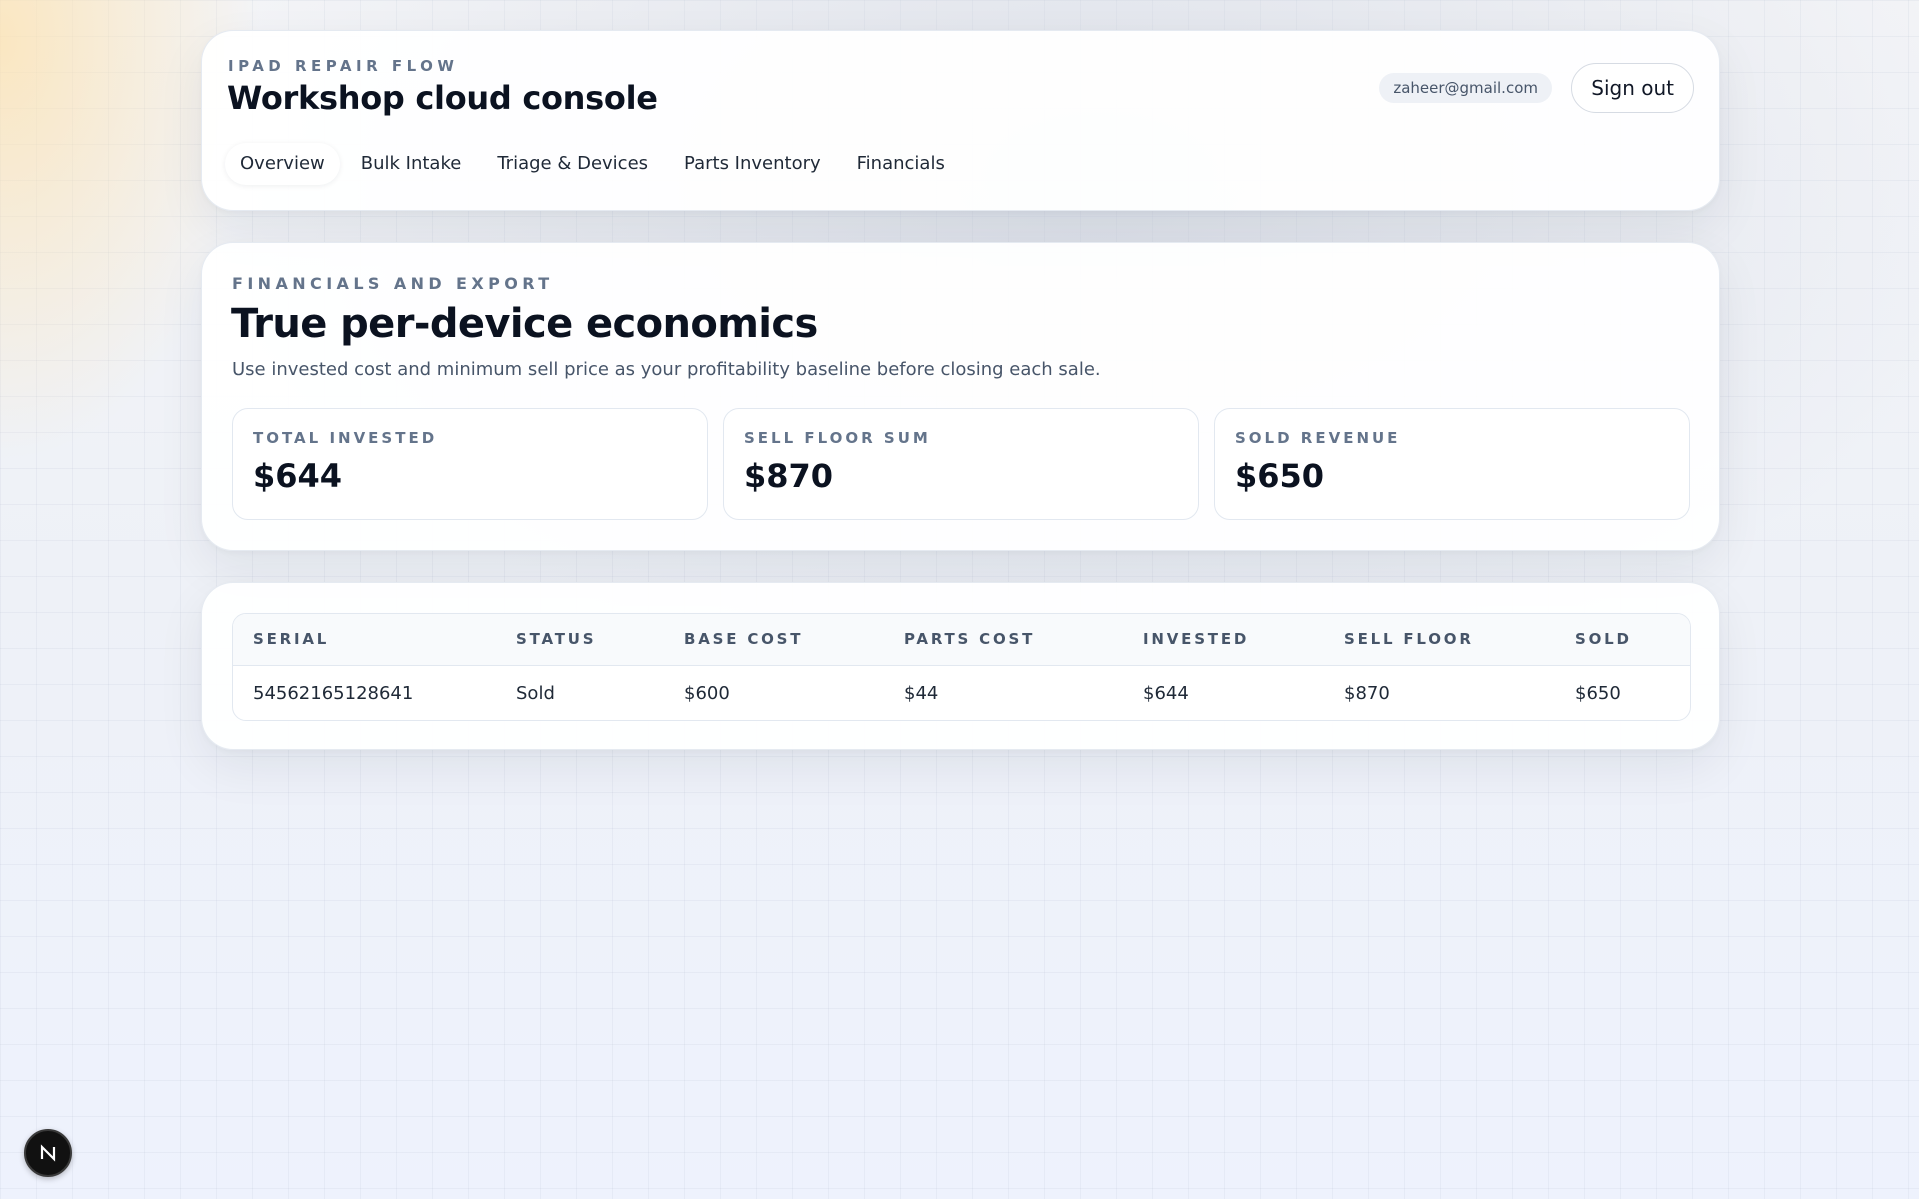 This screenshot has width=1919, height=1199. What do you see at coordinates (411, 164) in the screenshot?
I see `tab-bulk-intake: Bulk Intake` at bounding box center [411, 164].